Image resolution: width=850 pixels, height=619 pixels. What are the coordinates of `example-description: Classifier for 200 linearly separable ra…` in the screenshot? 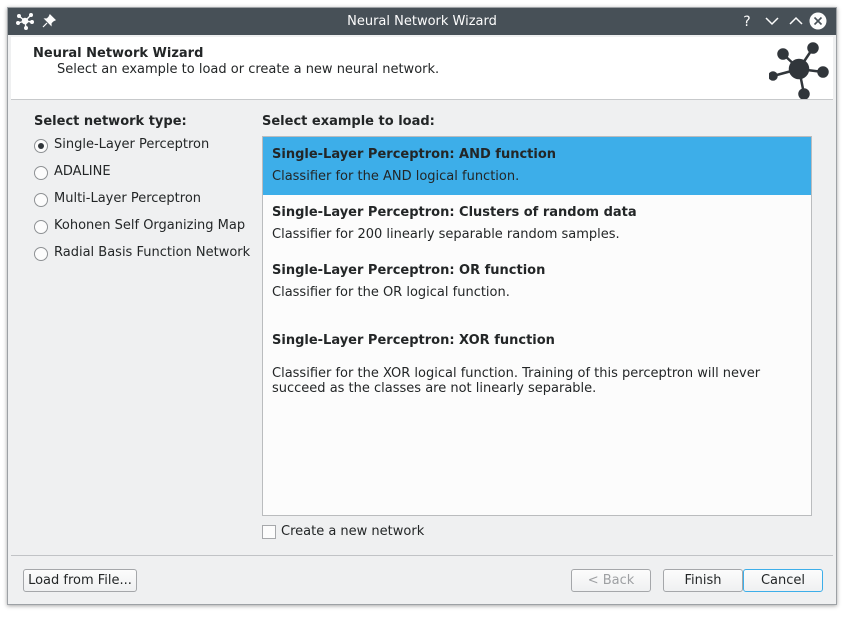 It's located at (446, 234).